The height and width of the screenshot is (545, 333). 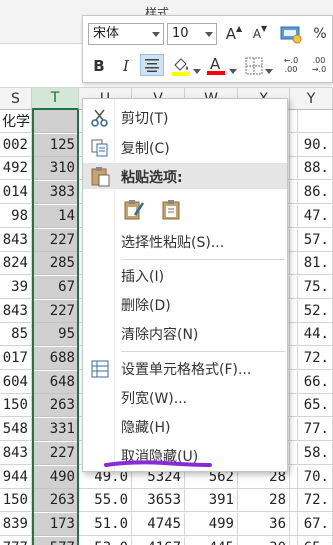 What do you see at coordinates (16, 264) in the screenshot?
I see `cell: 824` at bounding box center [16, 264].